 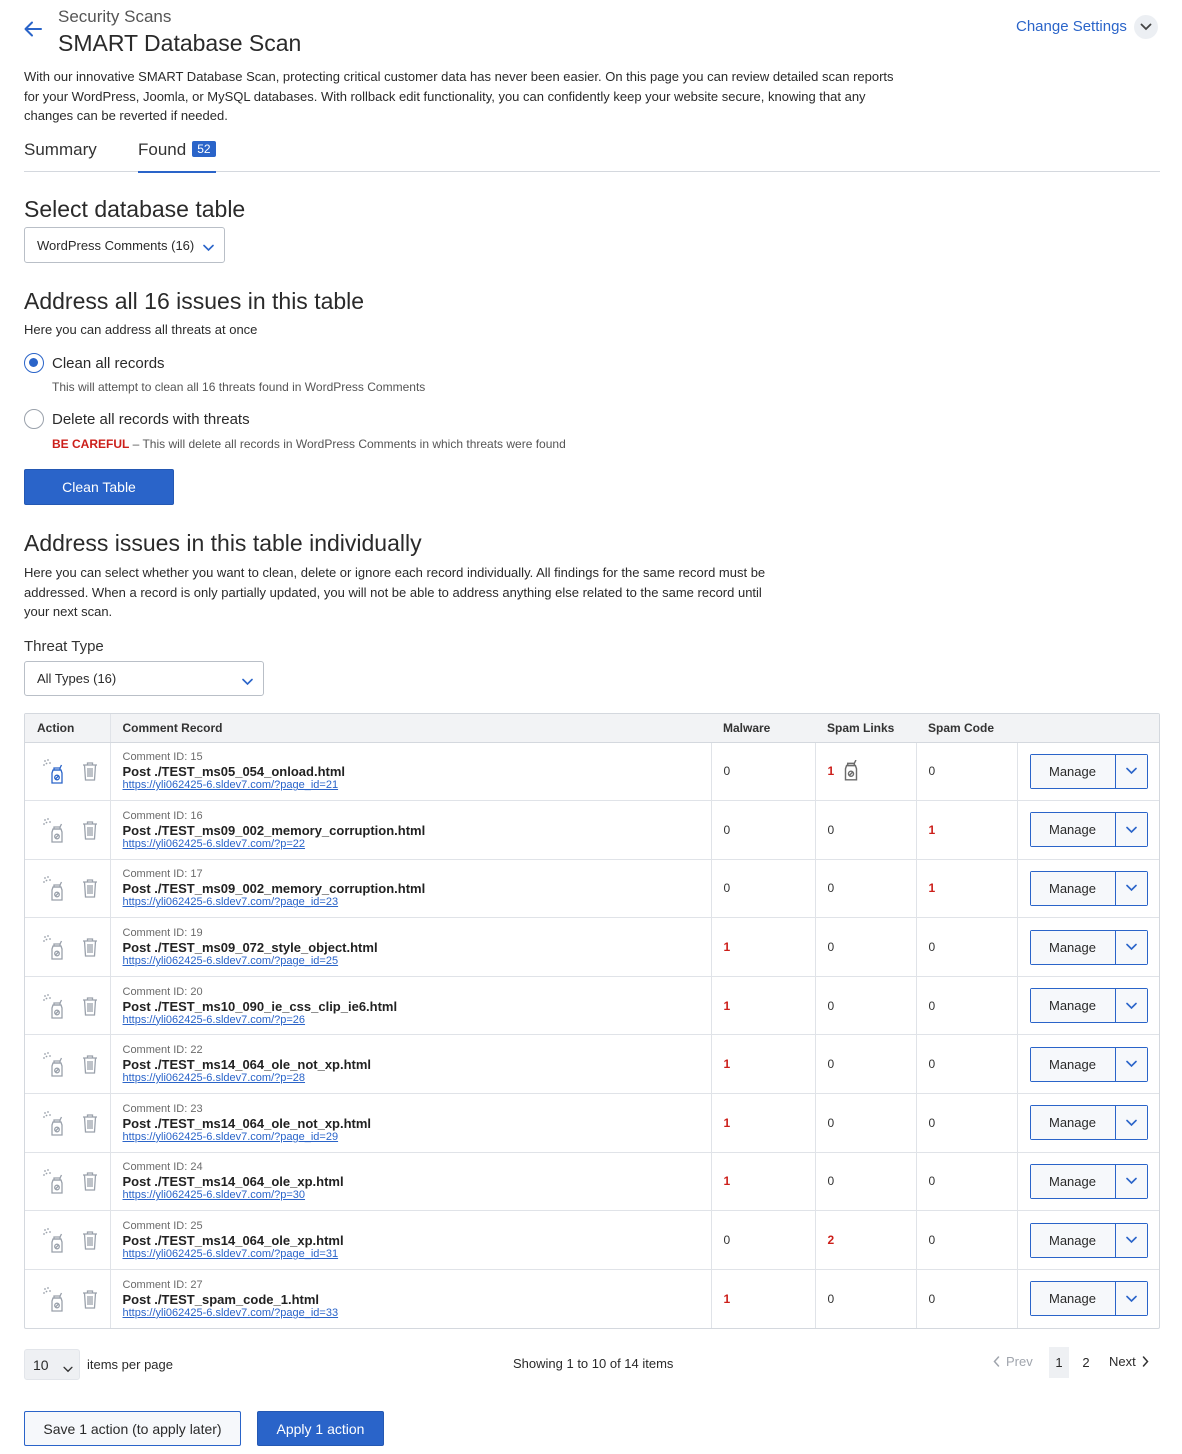 What do you see at coordinates (162, 1108) in the screenshot?
I see `comment-id: Comment ID: 23` at bounding box center [162, 1108].